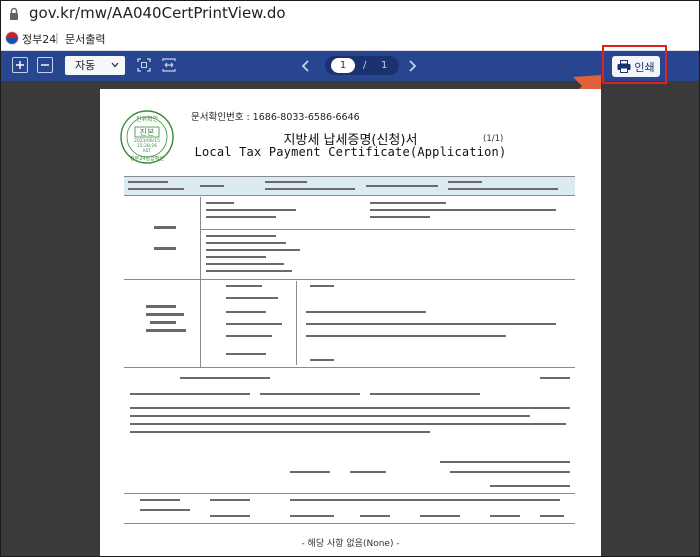 The width and height of the screenshot is (700, 557). I want to click on next-page-icon, so click(412, 66).